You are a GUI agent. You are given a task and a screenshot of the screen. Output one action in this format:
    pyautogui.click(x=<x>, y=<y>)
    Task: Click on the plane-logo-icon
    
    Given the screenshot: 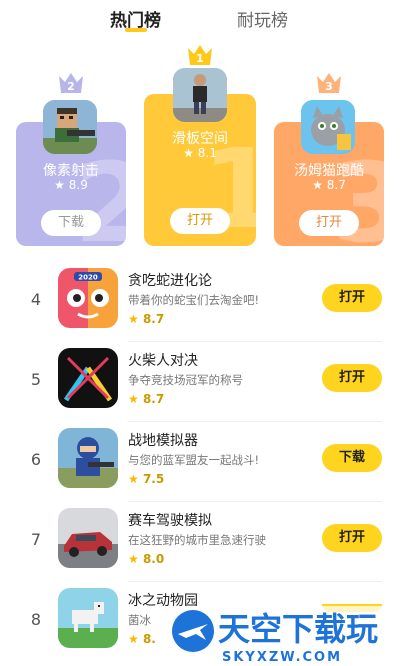 What is the action you would take?
    pyautogui.click(x=193, y=631)
    